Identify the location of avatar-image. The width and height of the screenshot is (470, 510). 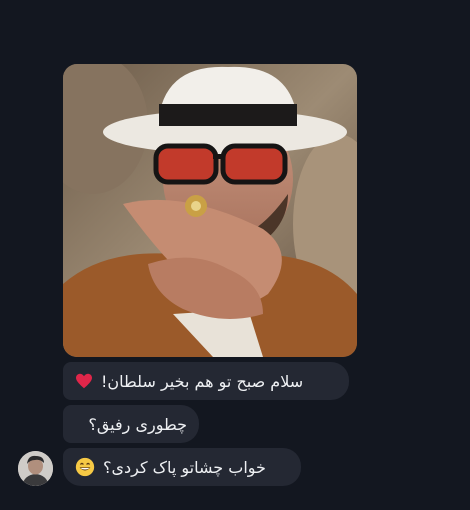
(35, 468).